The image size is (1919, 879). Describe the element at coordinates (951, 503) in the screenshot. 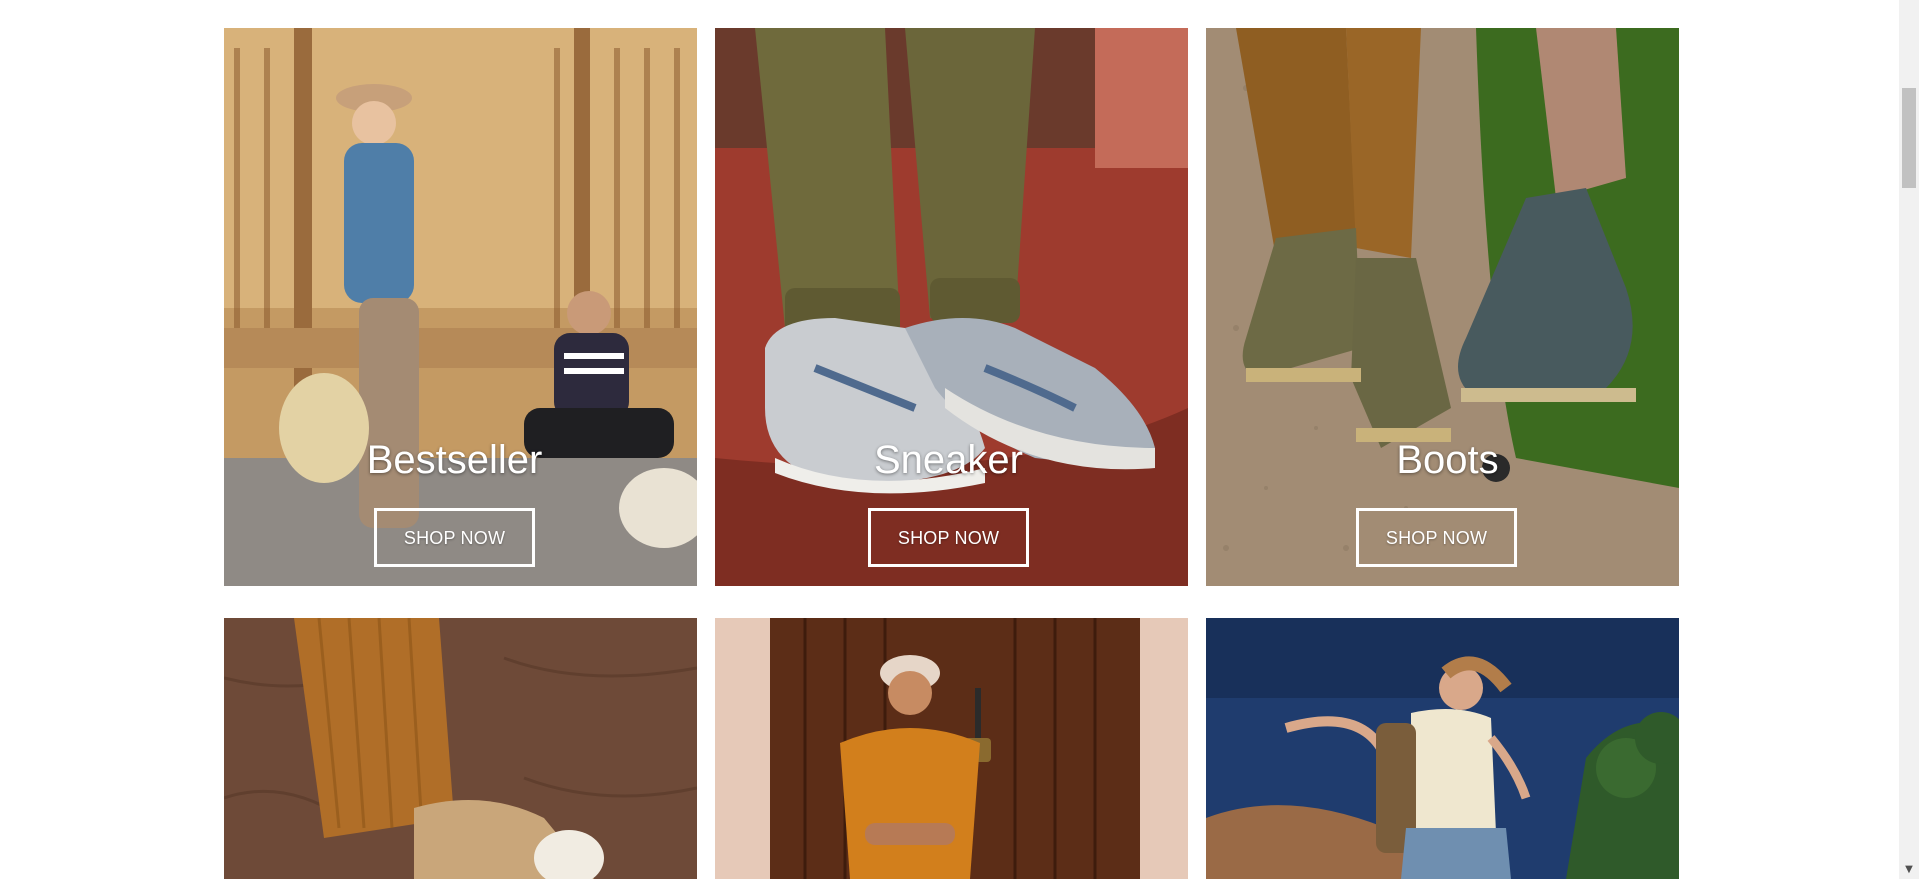

I see `sneaker-caption: Sneaker SHOP NOW` at that location.